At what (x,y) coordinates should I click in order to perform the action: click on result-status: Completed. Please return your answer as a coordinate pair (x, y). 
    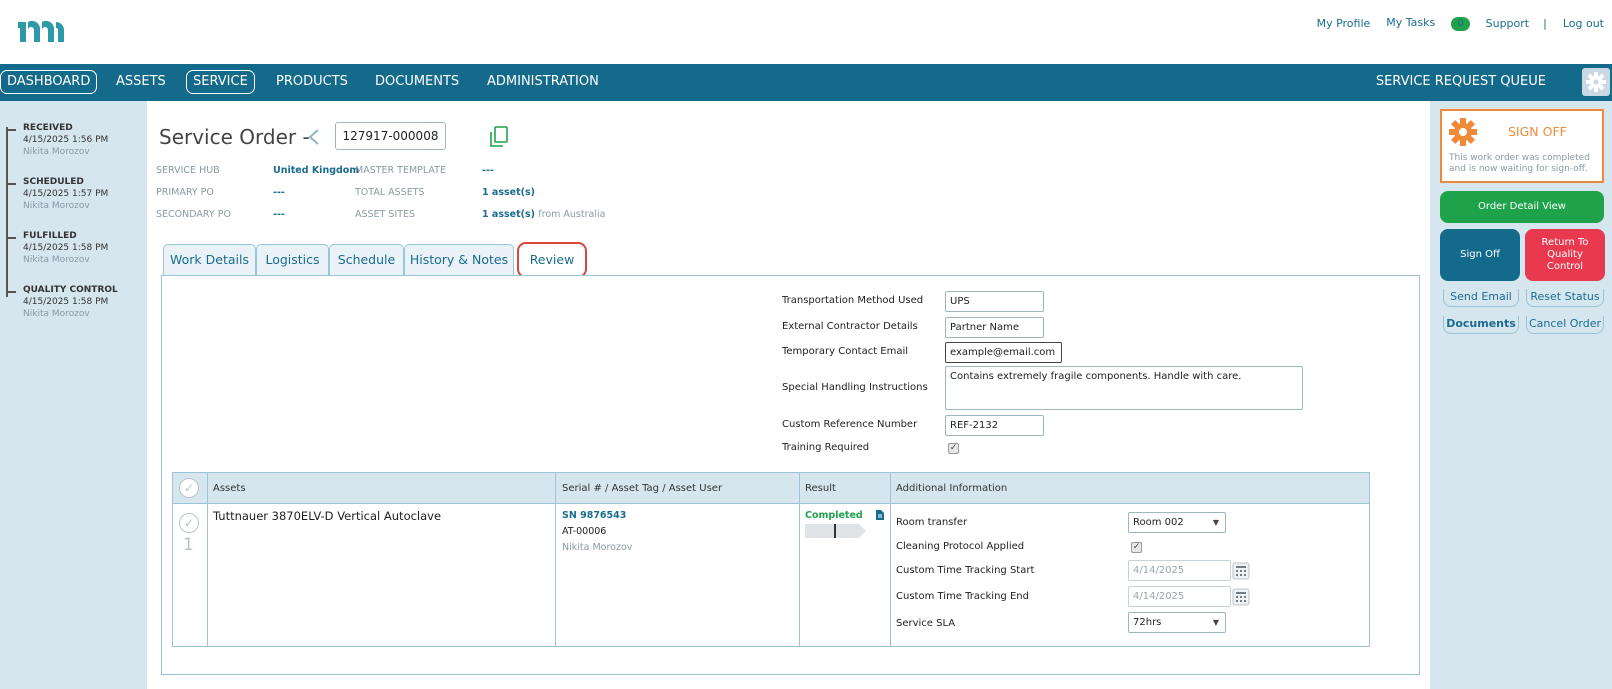
    Looking at the image, I should click on (834, 515).